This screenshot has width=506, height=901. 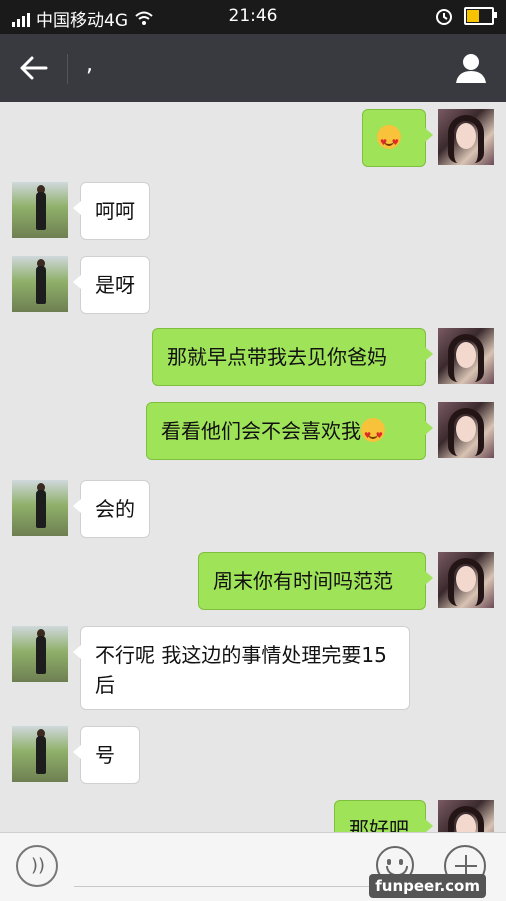 I want to click on message-row, so click(x=253, y=138).